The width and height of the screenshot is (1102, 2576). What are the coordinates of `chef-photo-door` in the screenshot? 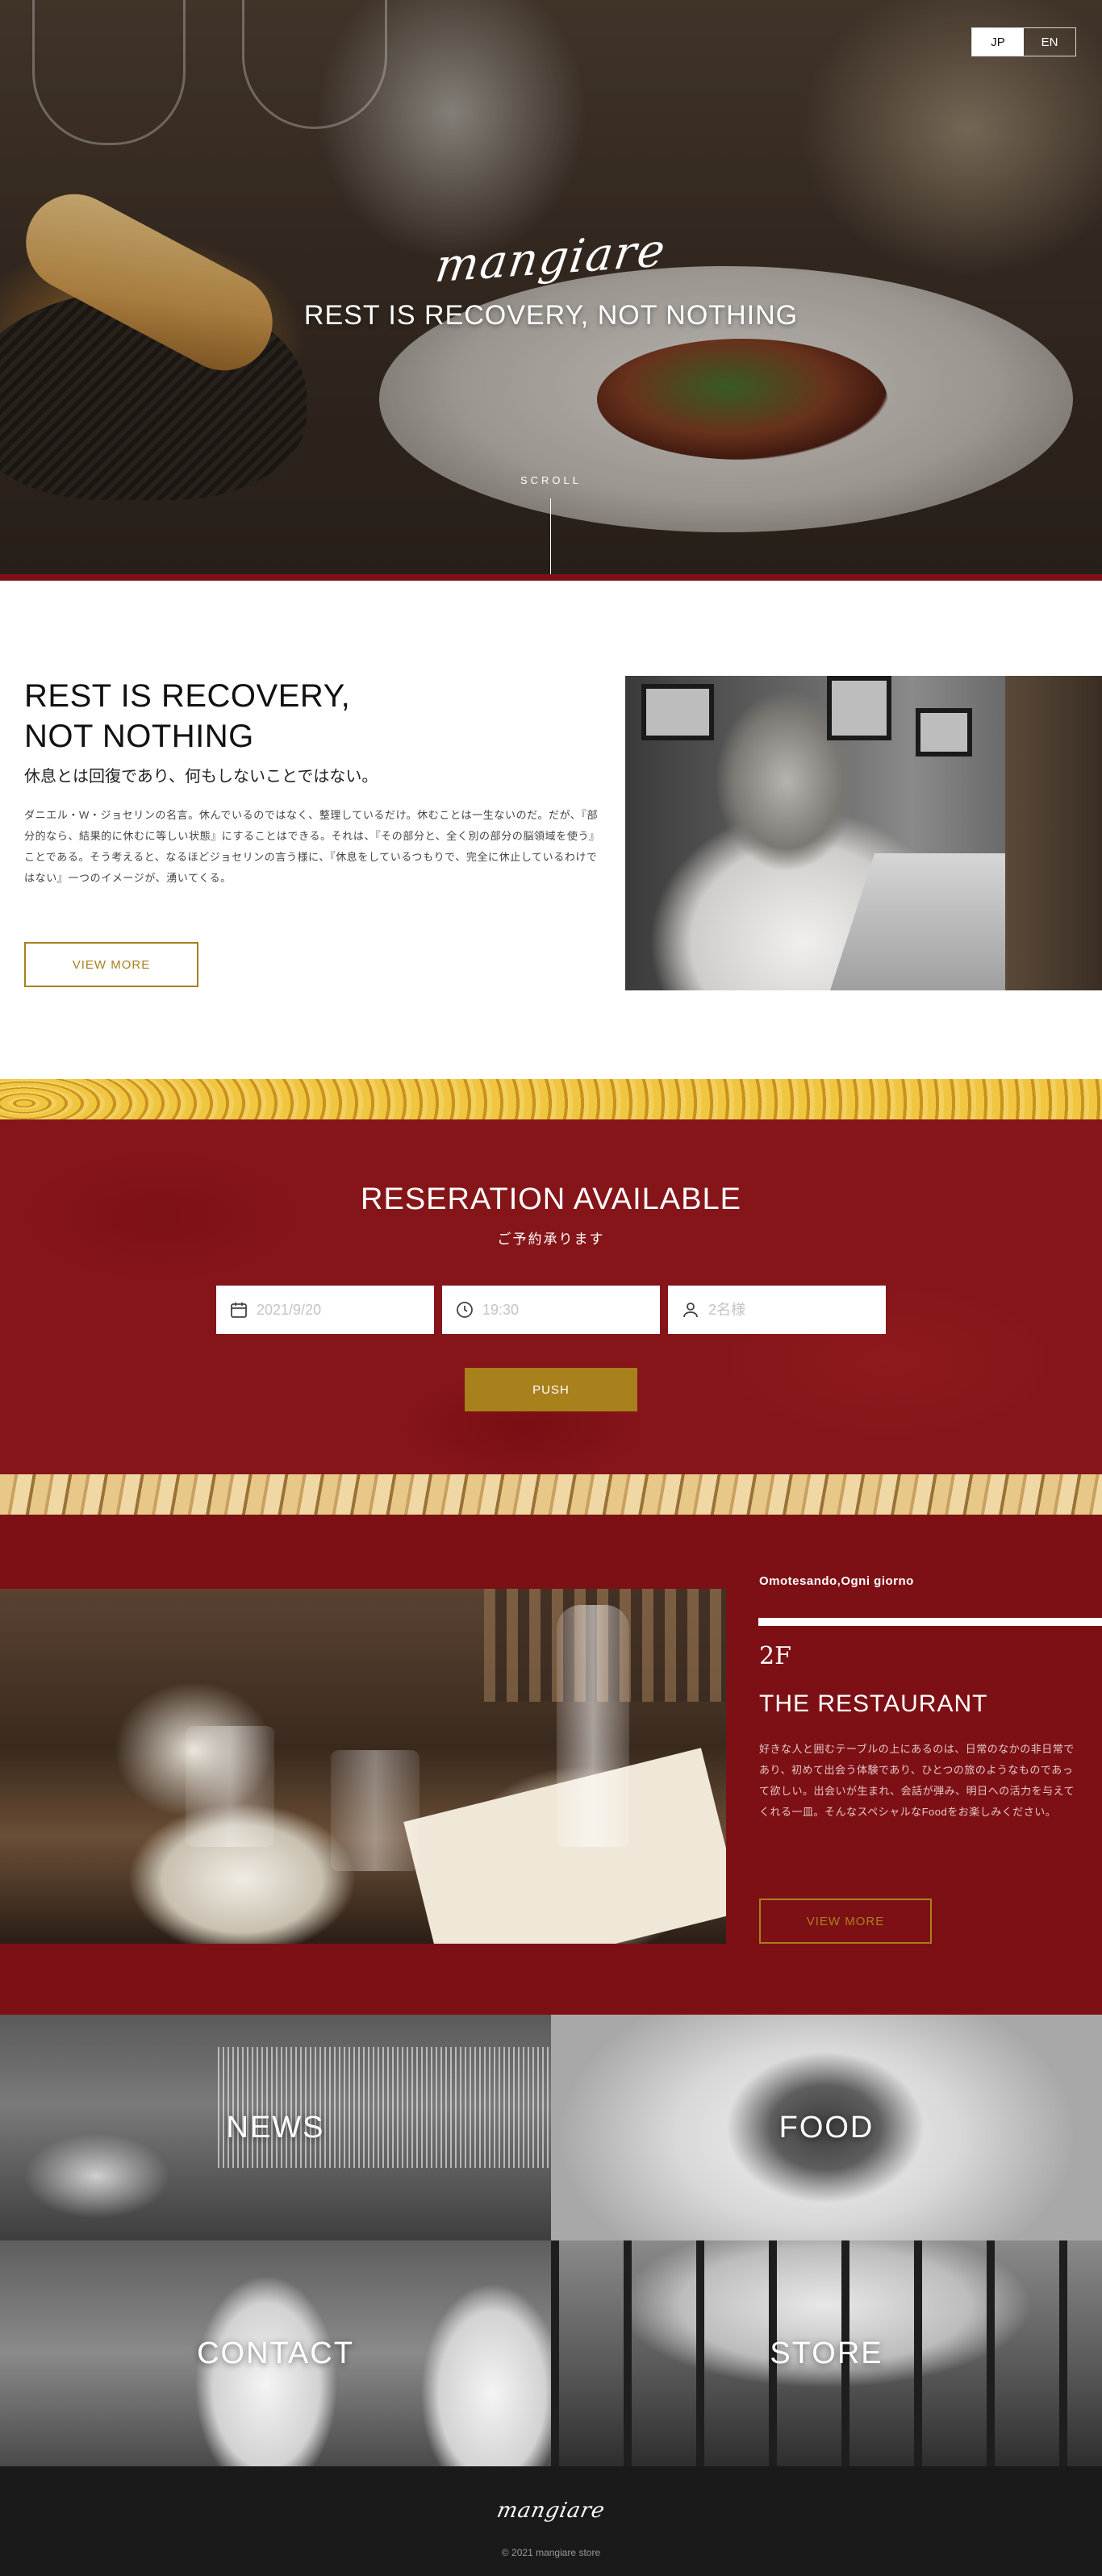 It's located at (1053, 833).